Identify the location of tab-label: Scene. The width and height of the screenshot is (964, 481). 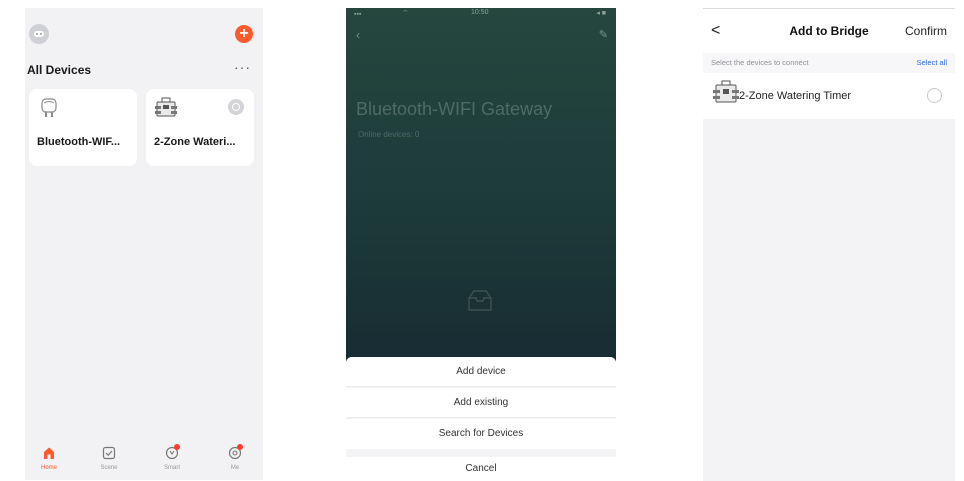
(109, 468).